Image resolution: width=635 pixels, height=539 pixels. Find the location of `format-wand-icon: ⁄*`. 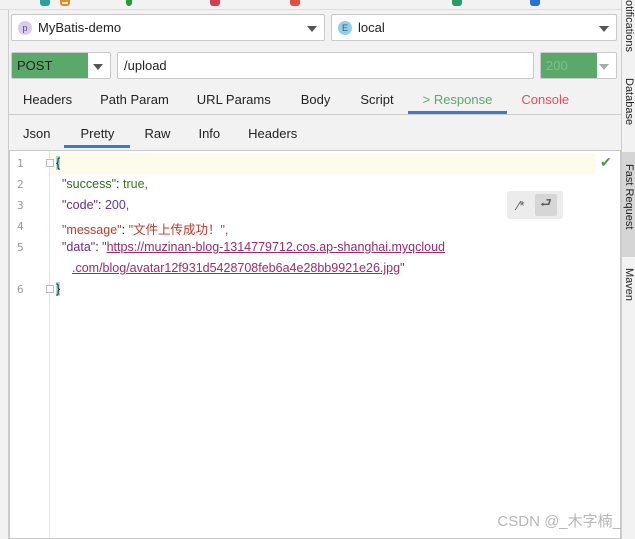

format-wand-icon: ⁄* is located at coordinates (521, 205).